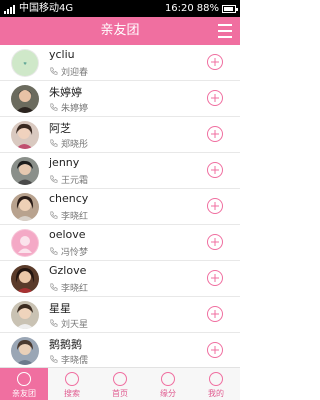 The height and width of the screenshot is (400, 320). I want to click on contact-name: 郑晓彤, so click(75, 145).